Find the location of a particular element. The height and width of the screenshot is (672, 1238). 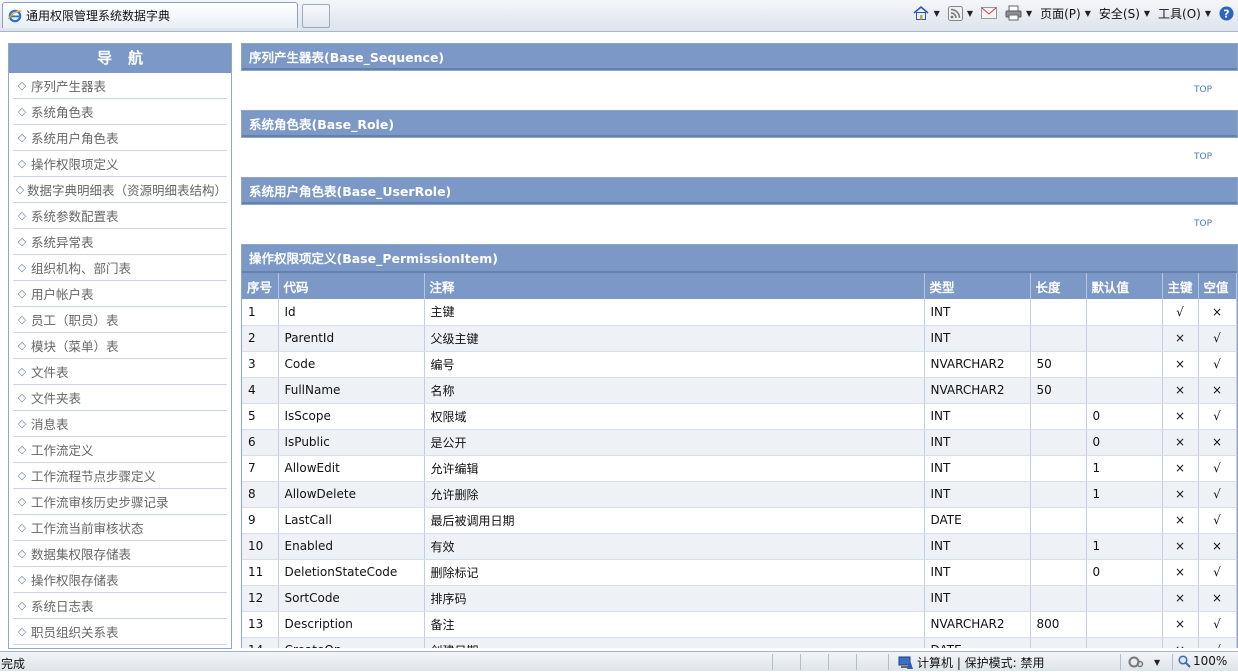

table-cell: SortCode is located at coordinates (351, 598).